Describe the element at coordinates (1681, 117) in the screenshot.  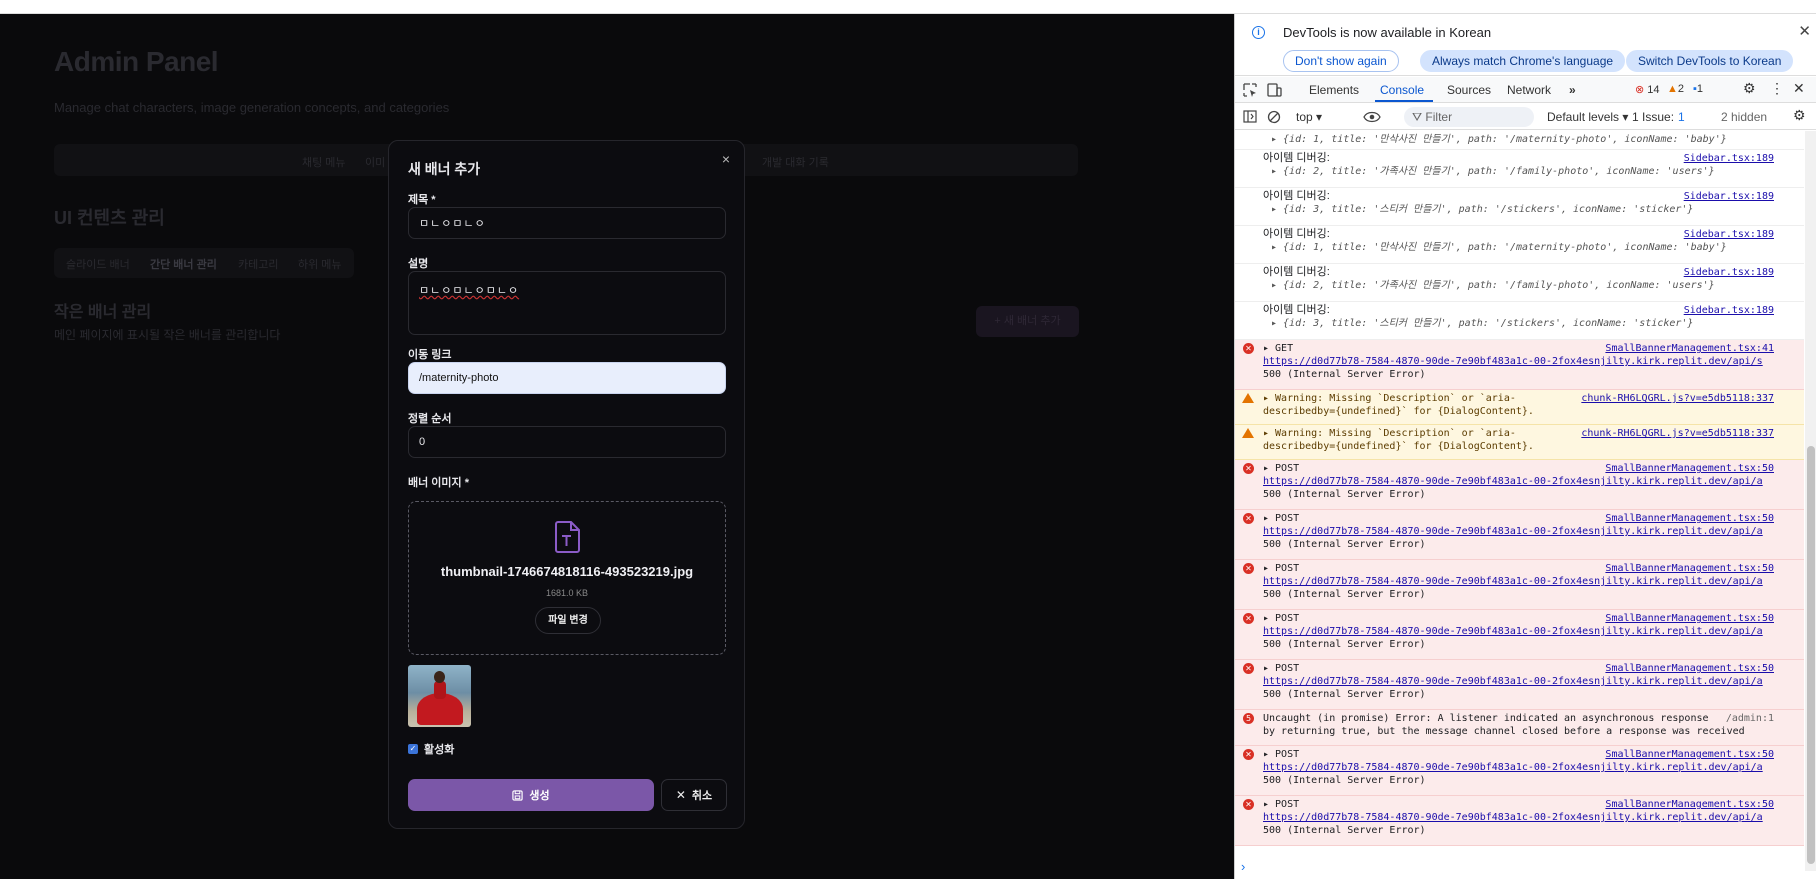
I see `issues-count: 1` at that location.